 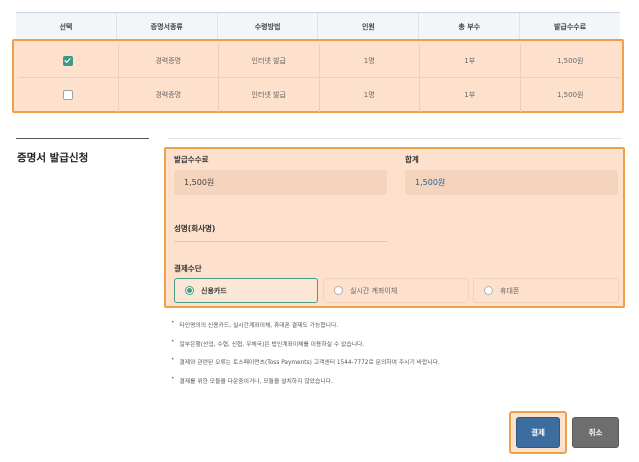 I want to click on col-header-receive-method: 수령방법, so click(x=268, y=26).